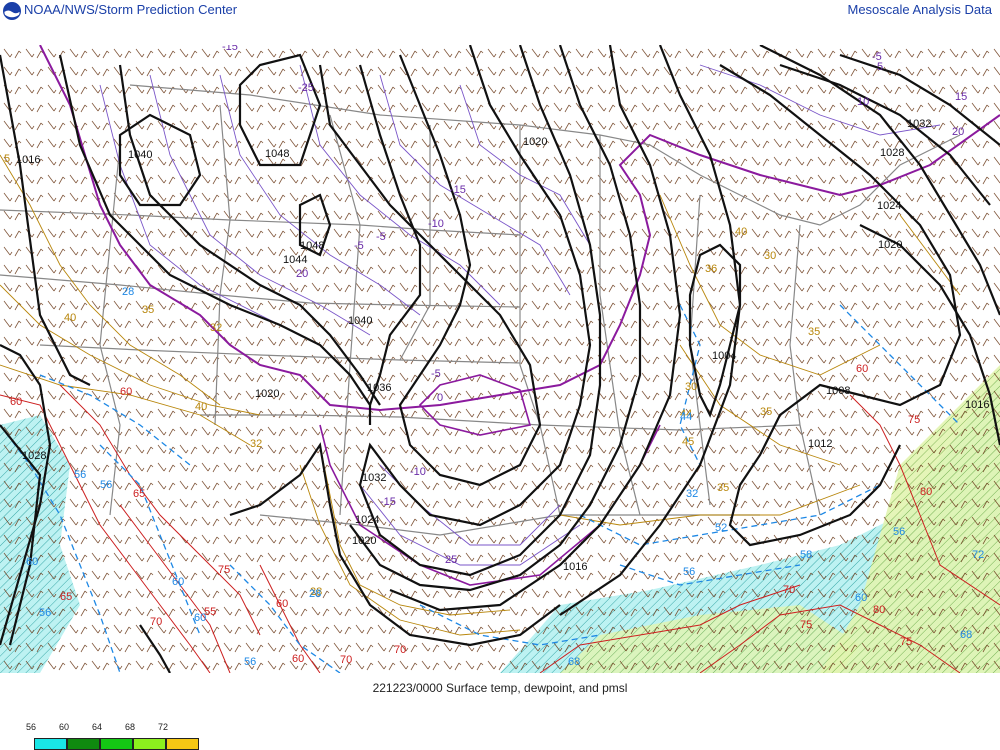 This screenshot has height=750, width=1000. Describe the element at coordinates (30, 727) in the screenshot. I see `legend-label: 56` at that location.